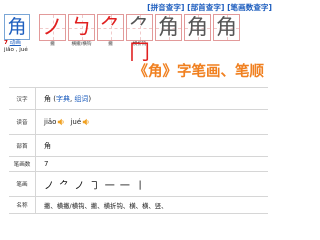 The height and width of the screenshot is (240, 320). I want to click on character-meta: 7 动画 jiǎo , jué, so click(16, 47).